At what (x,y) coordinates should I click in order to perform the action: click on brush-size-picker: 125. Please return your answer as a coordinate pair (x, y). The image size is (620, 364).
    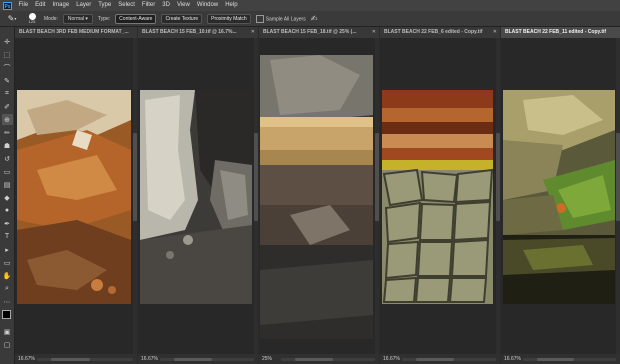
    Looking at the image, I should click on (32, 18).